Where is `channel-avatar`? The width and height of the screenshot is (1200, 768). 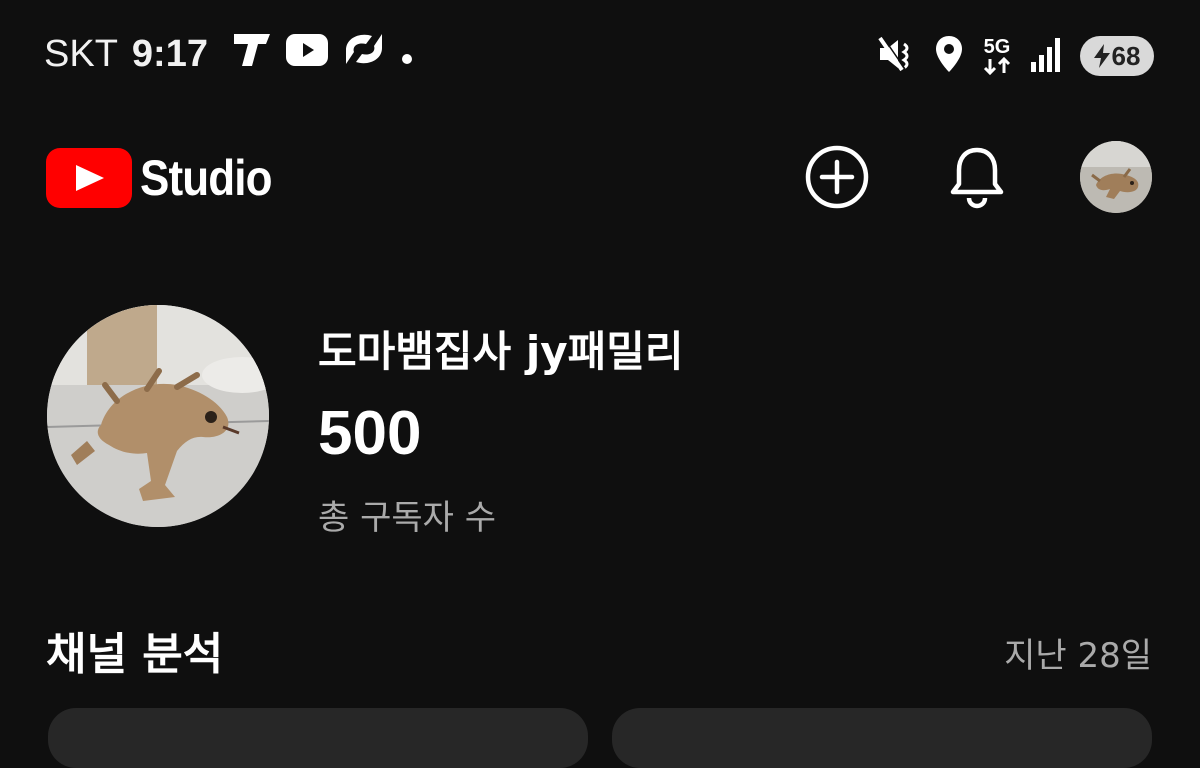 channel-avatar is located at coordinates (158, 416).